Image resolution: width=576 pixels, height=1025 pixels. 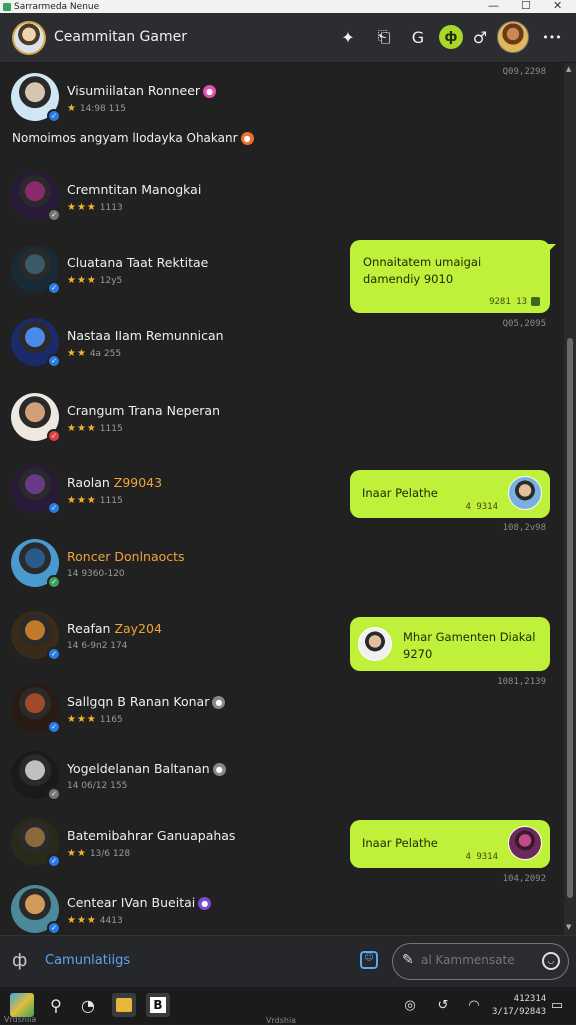 I want to click on scrollbar-thumb, so click(x=570, y=618).